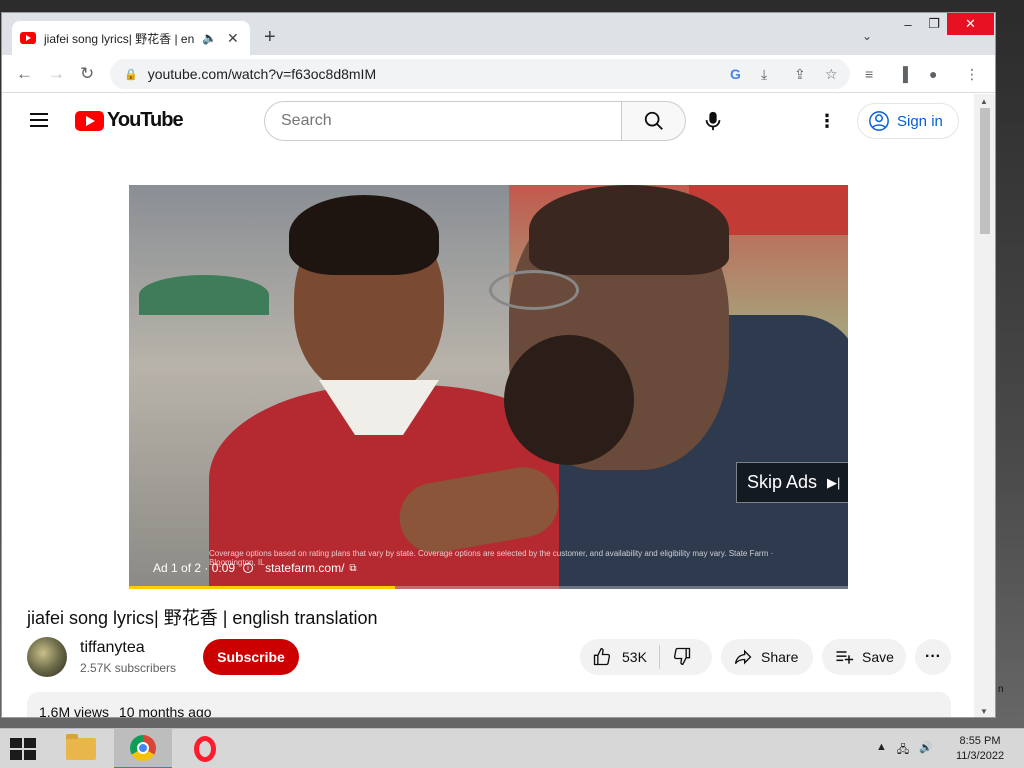  I want to click on clock-date: 11/3/2022, so click(980, 756).